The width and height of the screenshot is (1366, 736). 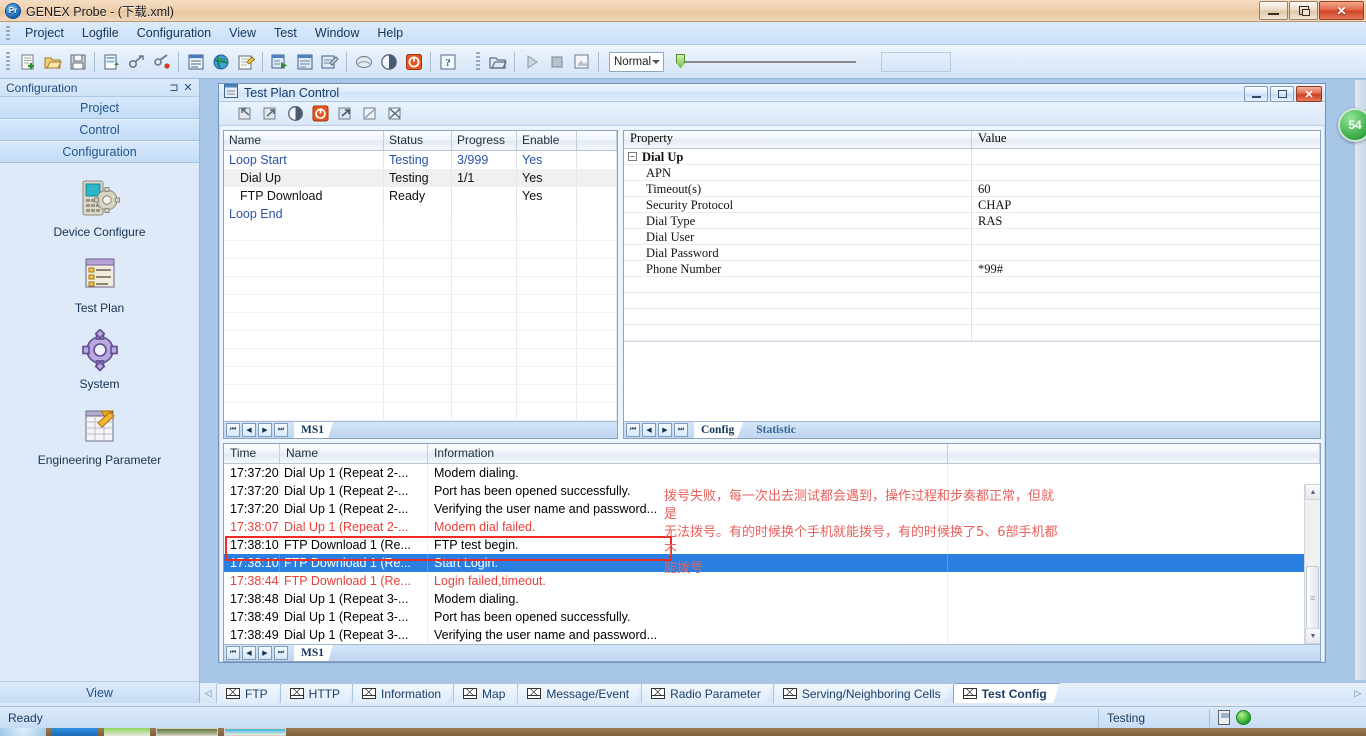 I want to click on menu-grip-handle, so click(x=8, y=33).